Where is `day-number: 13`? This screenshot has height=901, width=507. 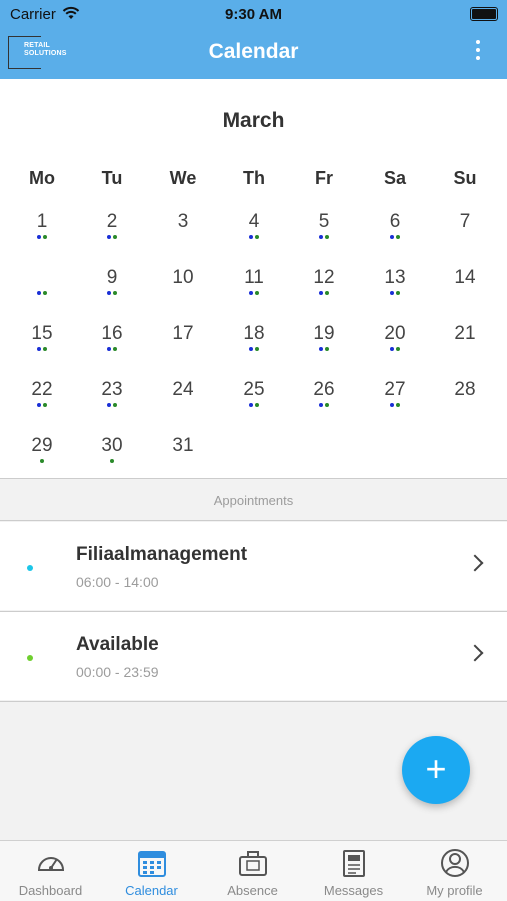 day-number: 13 is located at coordinates (395, 278).